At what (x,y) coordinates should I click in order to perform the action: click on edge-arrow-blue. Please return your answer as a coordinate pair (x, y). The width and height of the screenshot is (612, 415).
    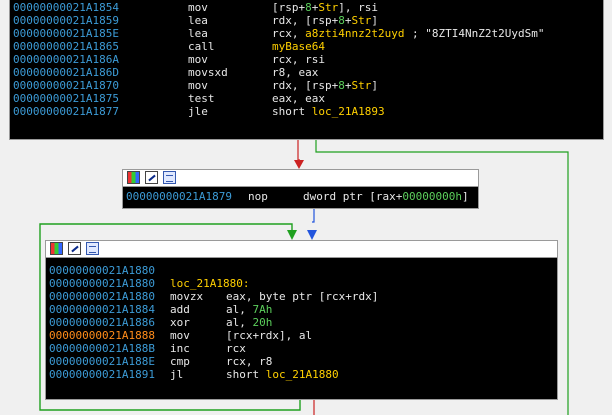
    Looking at the image, I should click on (312, 235).